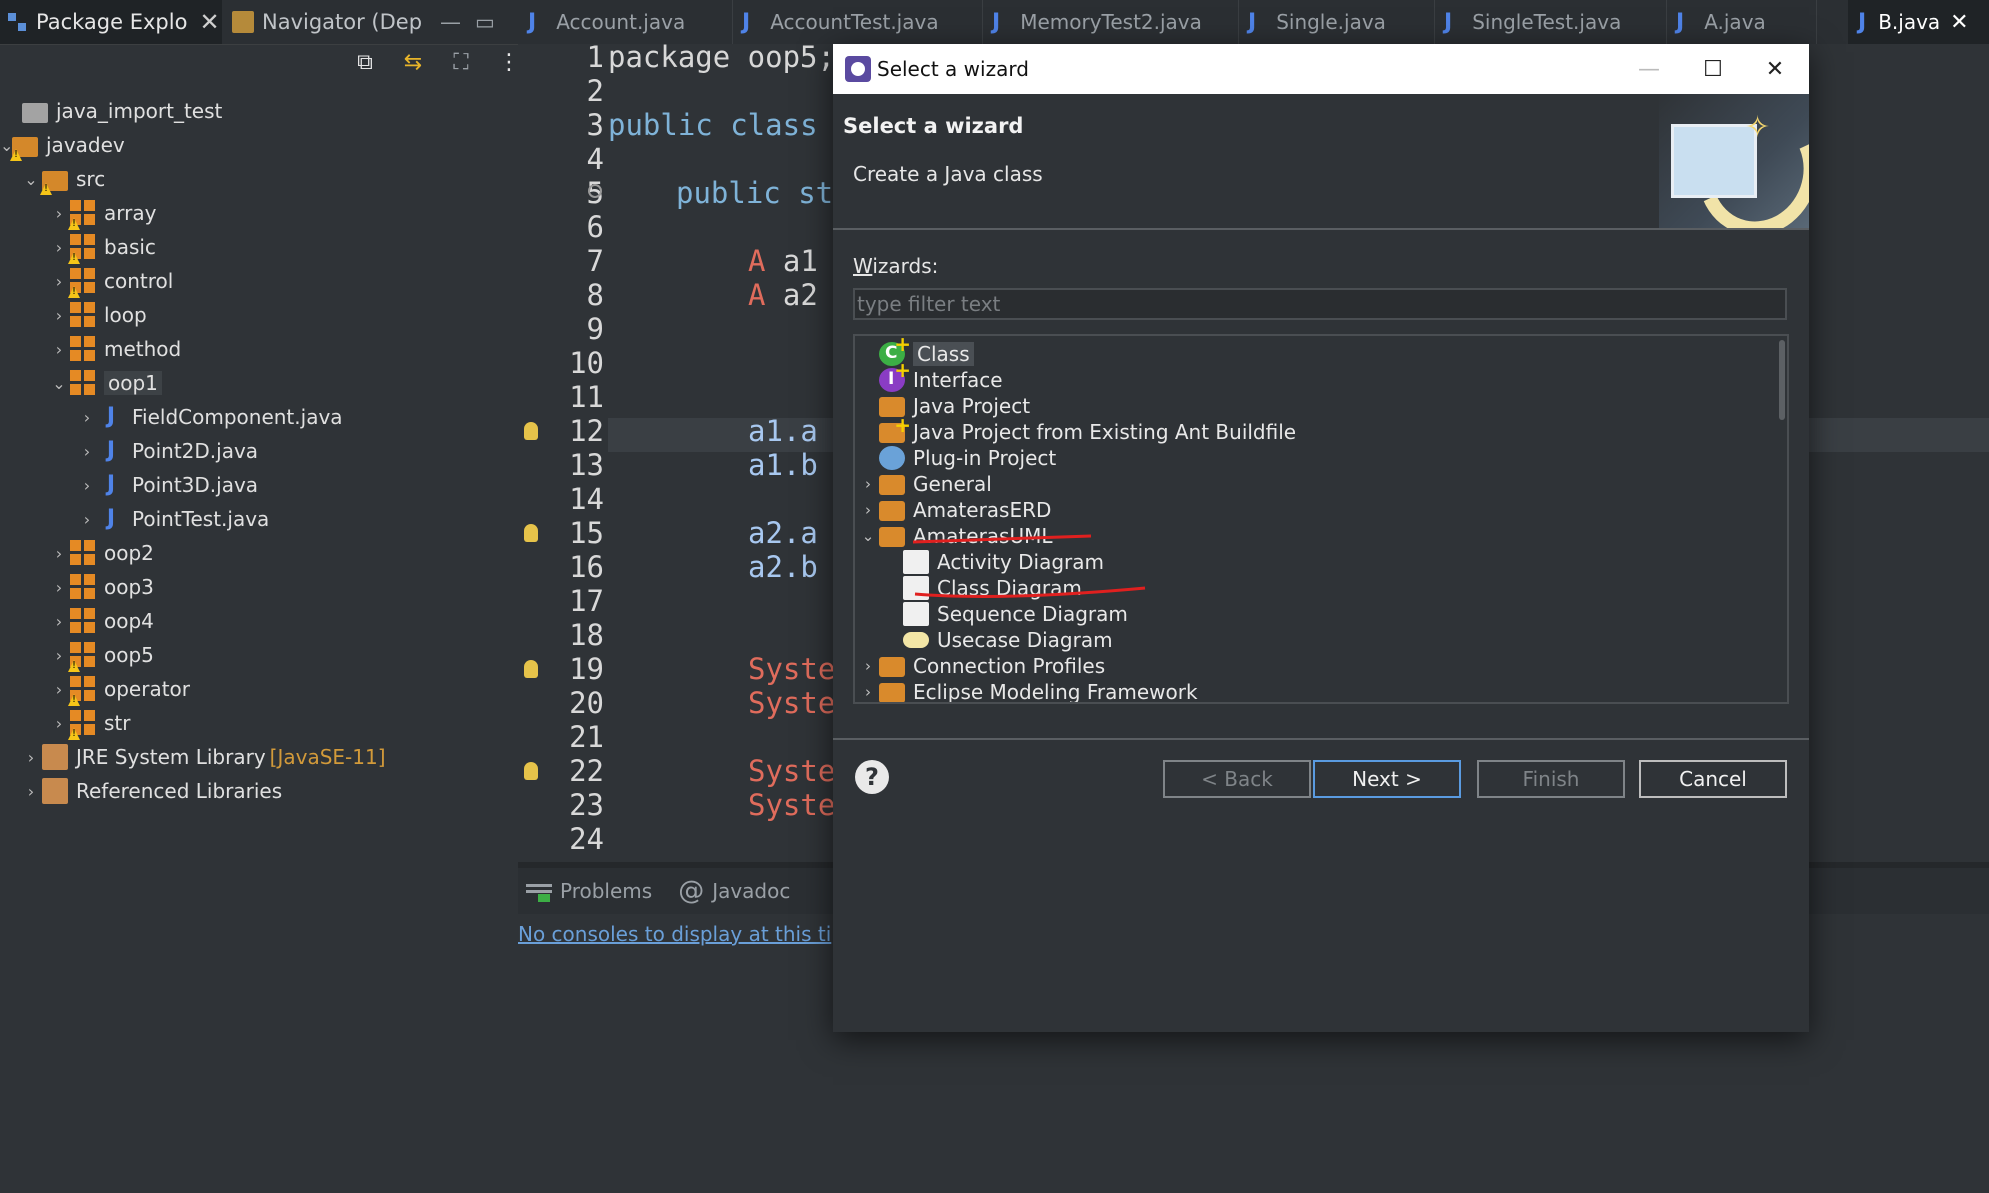 The image size is (1989, 1193). Describe the element at coordinates (55, 791) in the screenshot. I see `library-icon` at that location.